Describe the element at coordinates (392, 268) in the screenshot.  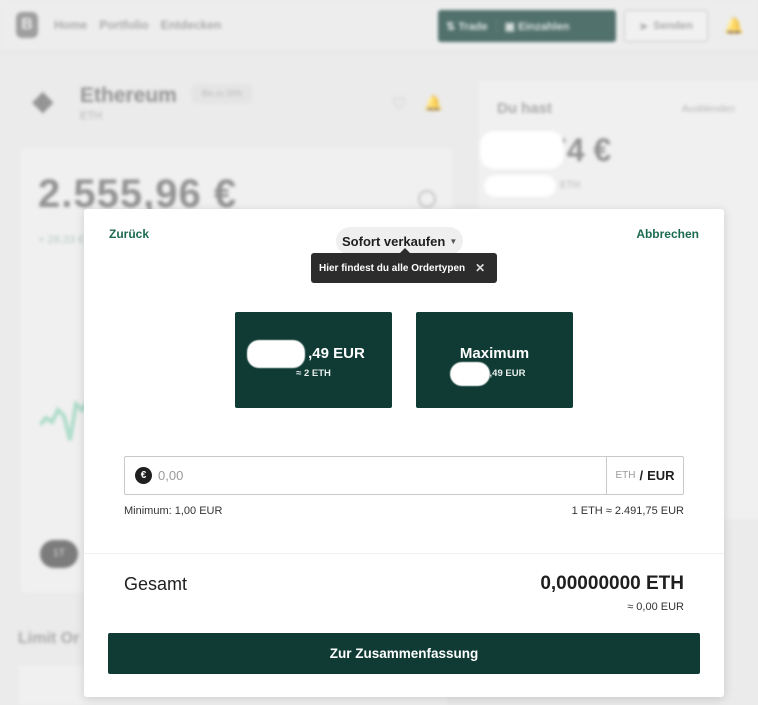
I see `tooltip-text: Hier findest du alle Ordertypen` at that location.